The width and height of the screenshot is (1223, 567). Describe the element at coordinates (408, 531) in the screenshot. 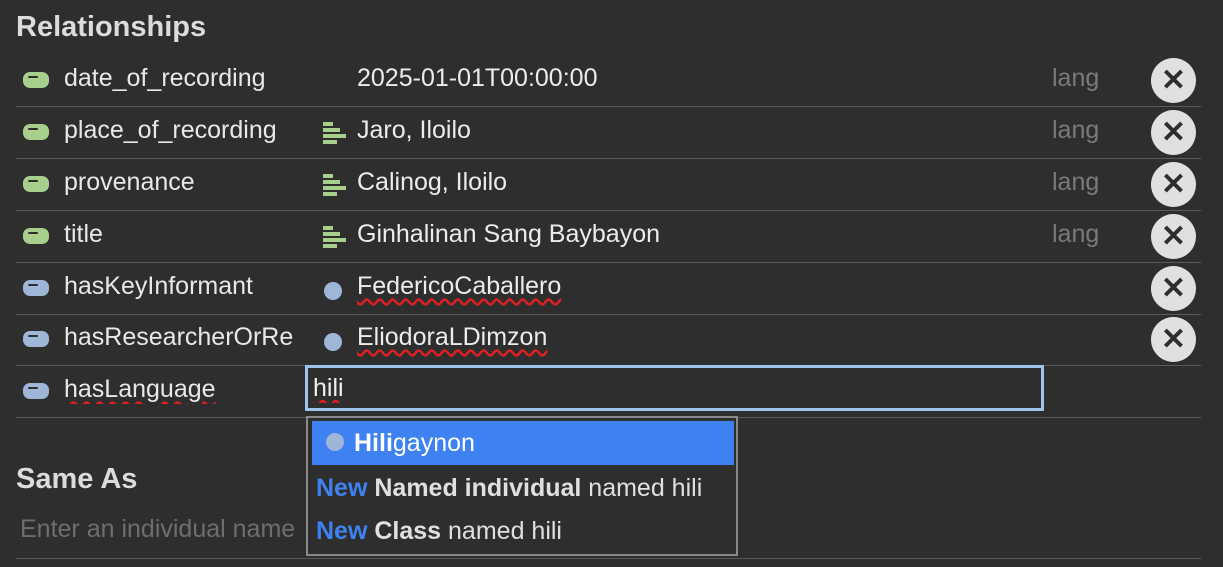

I see `entity-kind: Class` at that location.